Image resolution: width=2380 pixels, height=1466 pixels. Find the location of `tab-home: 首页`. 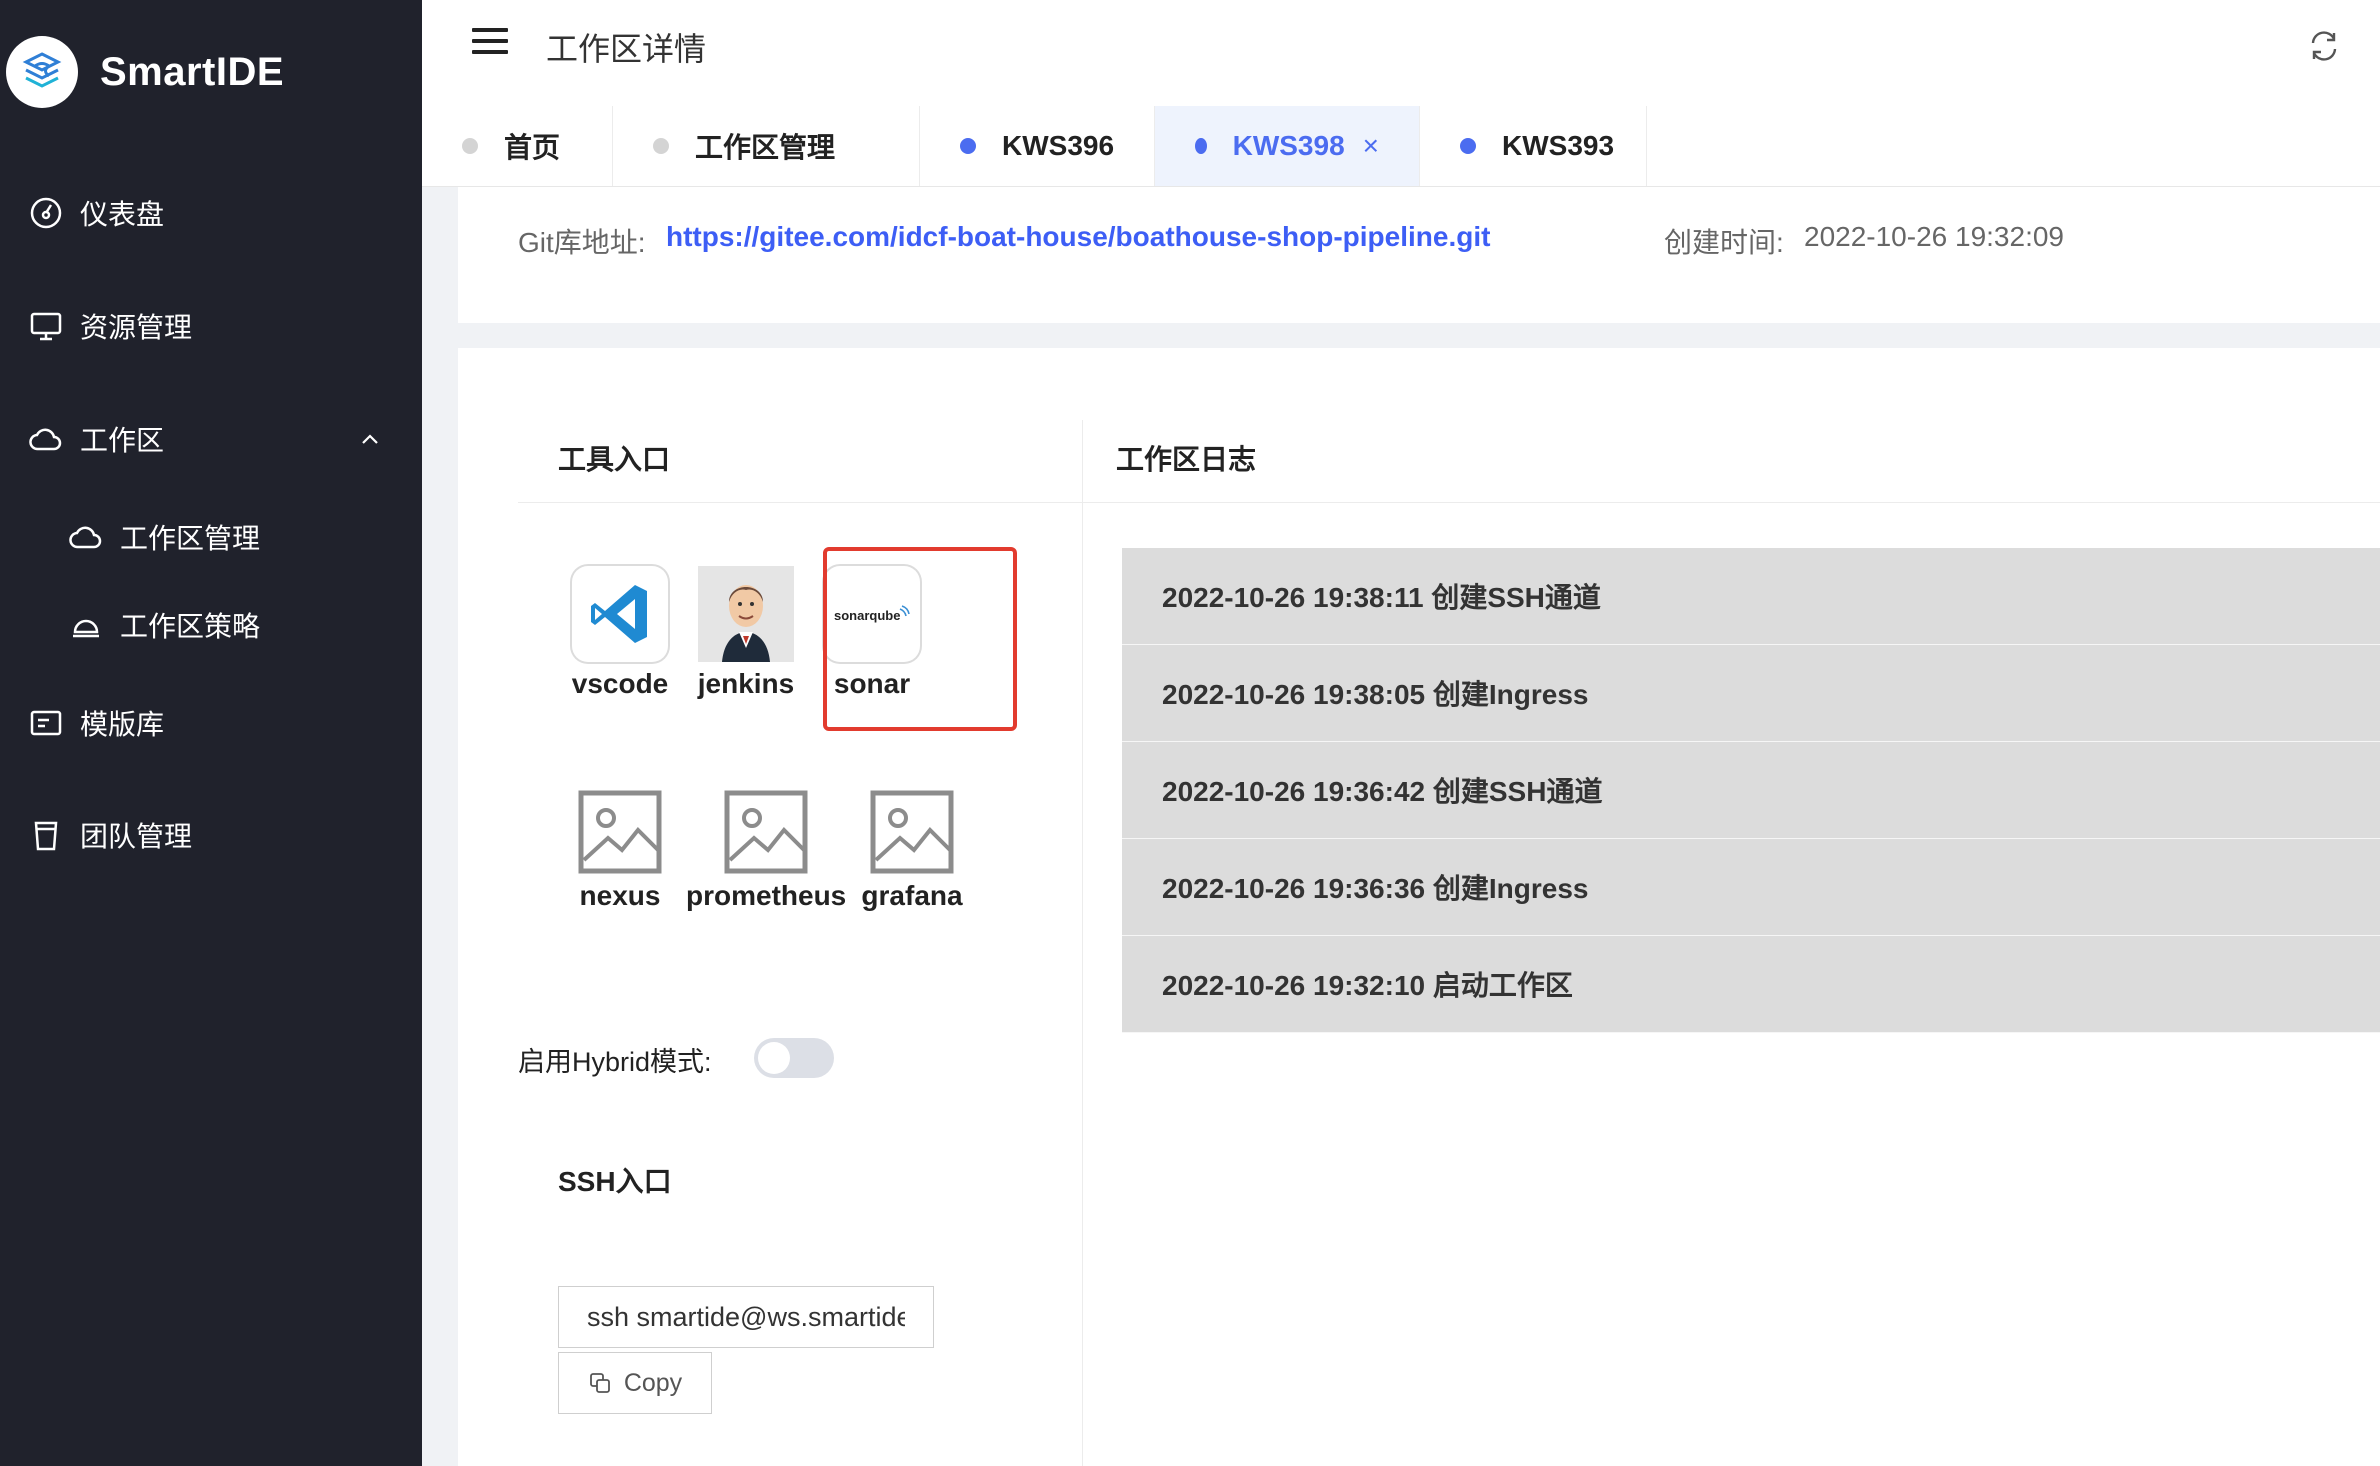

tab-home: 首页 is located at coordinates (517, 146).